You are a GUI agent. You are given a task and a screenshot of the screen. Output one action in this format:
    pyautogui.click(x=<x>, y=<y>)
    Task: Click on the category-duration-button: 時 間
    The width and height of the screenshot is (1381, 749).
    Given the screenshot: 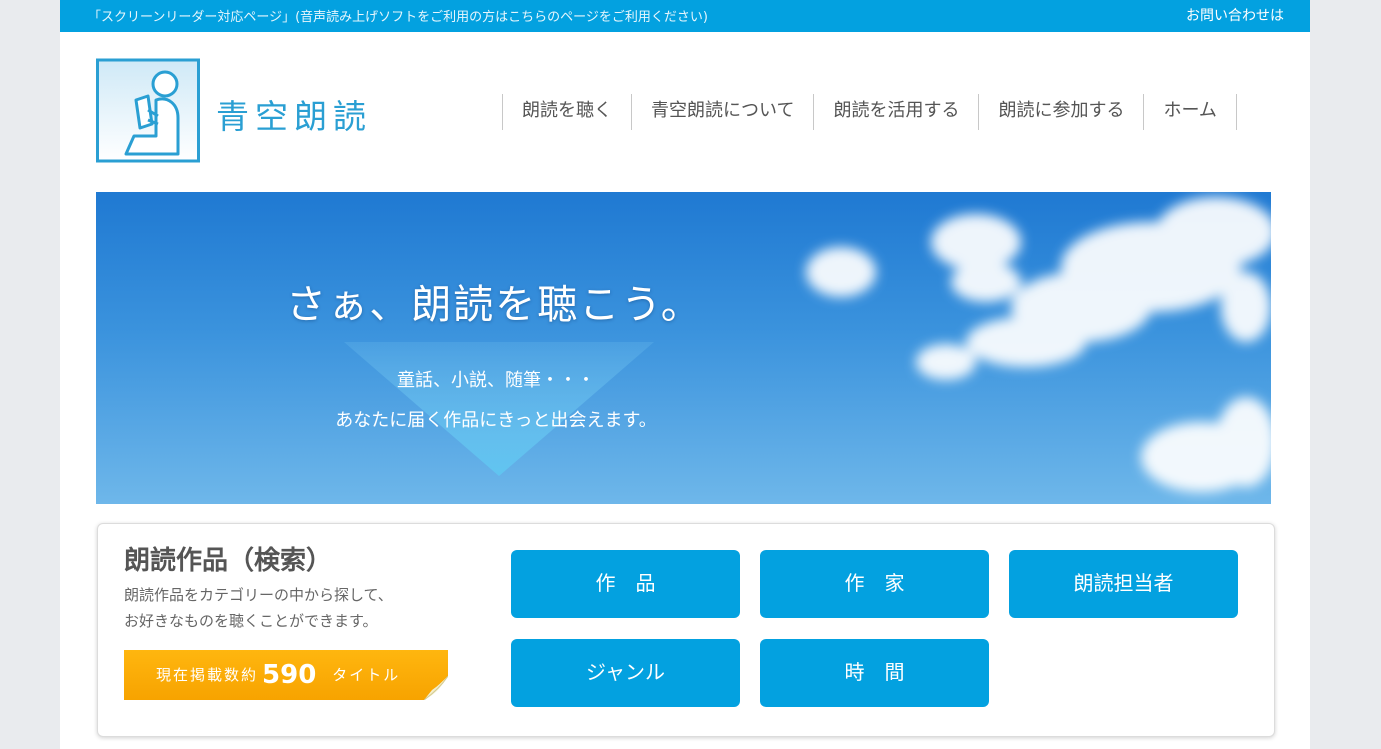 What is the action you would take?
    pyautogui.click(x=874, y=673)
    